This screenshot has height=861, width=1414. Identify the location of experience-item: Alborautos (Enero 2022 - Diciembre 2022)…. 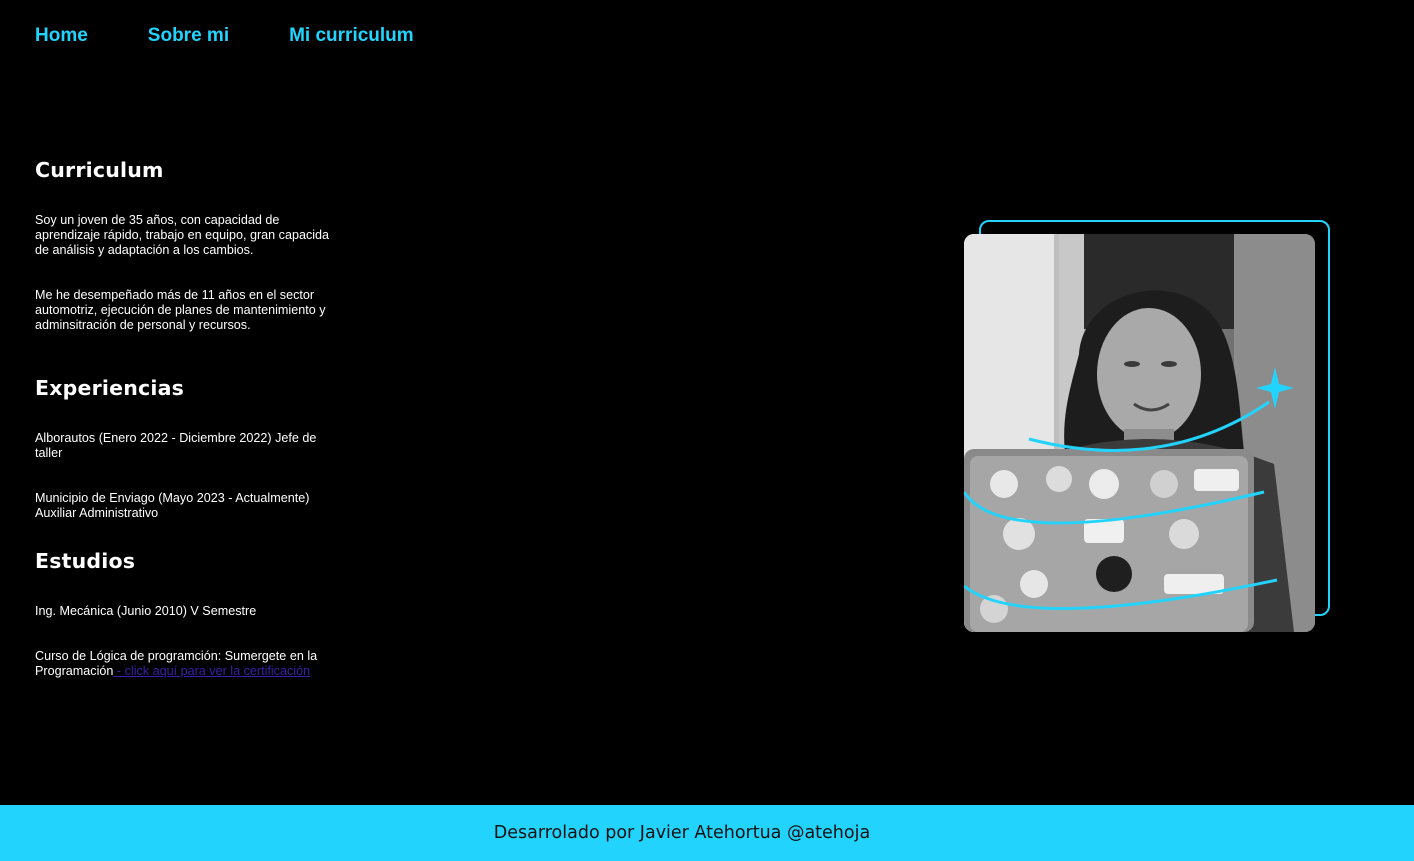
(176, 445).